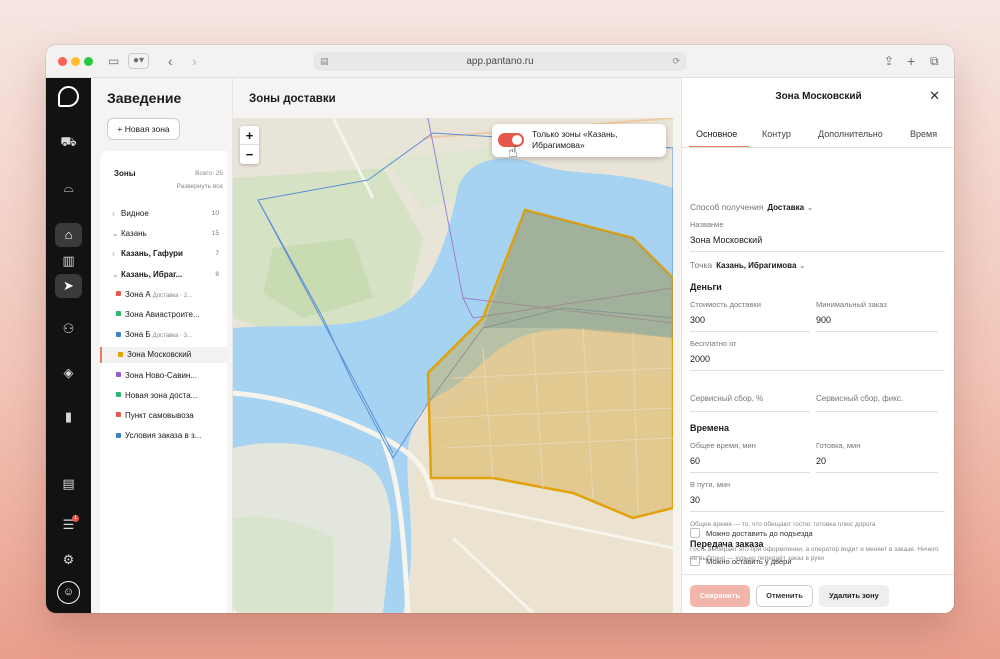 The height and width of the screenshot is (659, 1000). What do you see at coordinates (934, 61) in the screenshot?
I see `tabs-overview-icon: ⧉` at bounding box center [934, 61].